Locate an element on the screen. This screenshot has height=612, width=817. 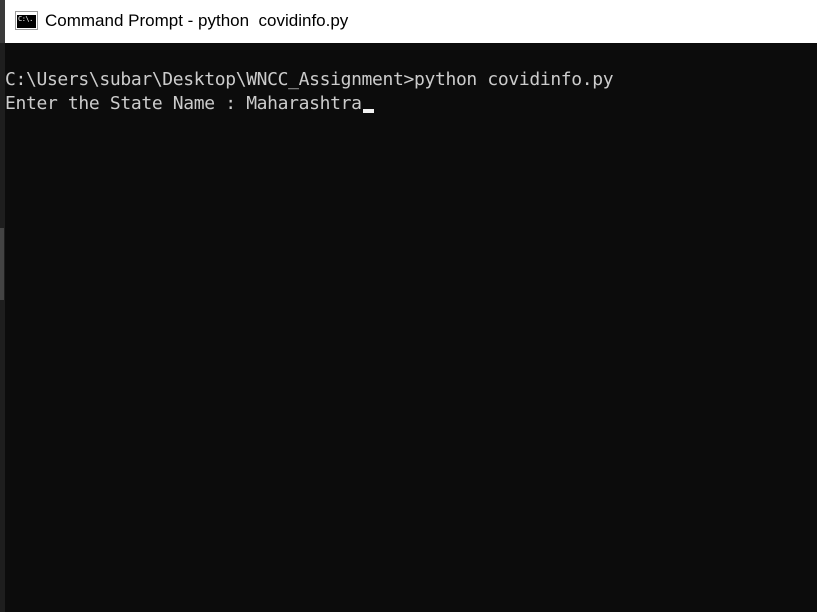
console-line-input-text: Enter the State Name : Maharashtra is located at coordinates (183, 103).